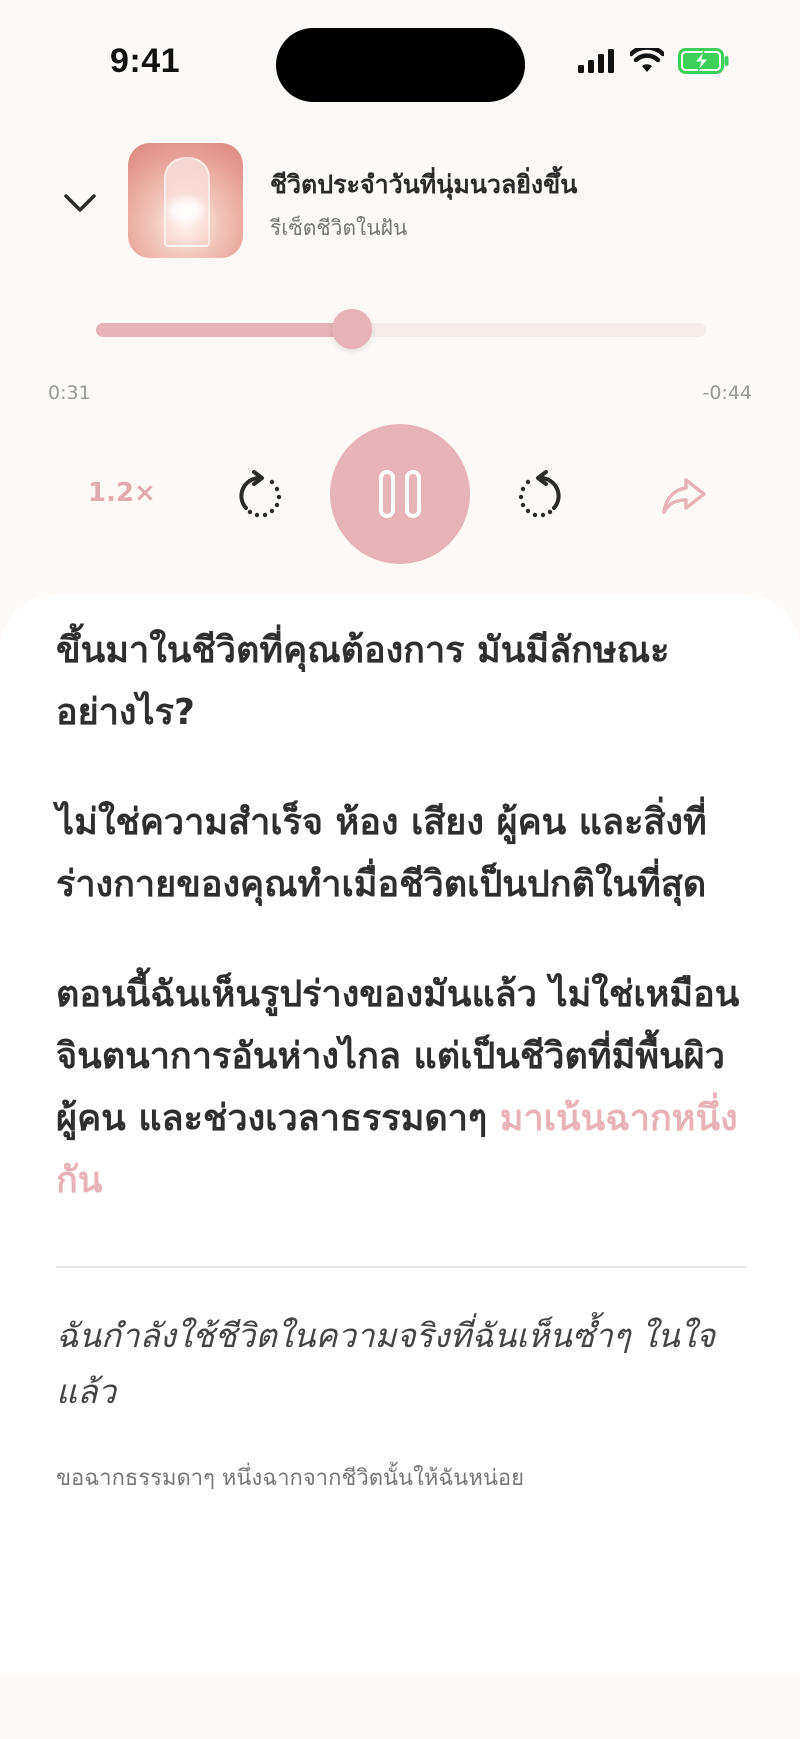 The image size is (800, 1739). I want to click on playback-progress-slider, so click(401, 329).